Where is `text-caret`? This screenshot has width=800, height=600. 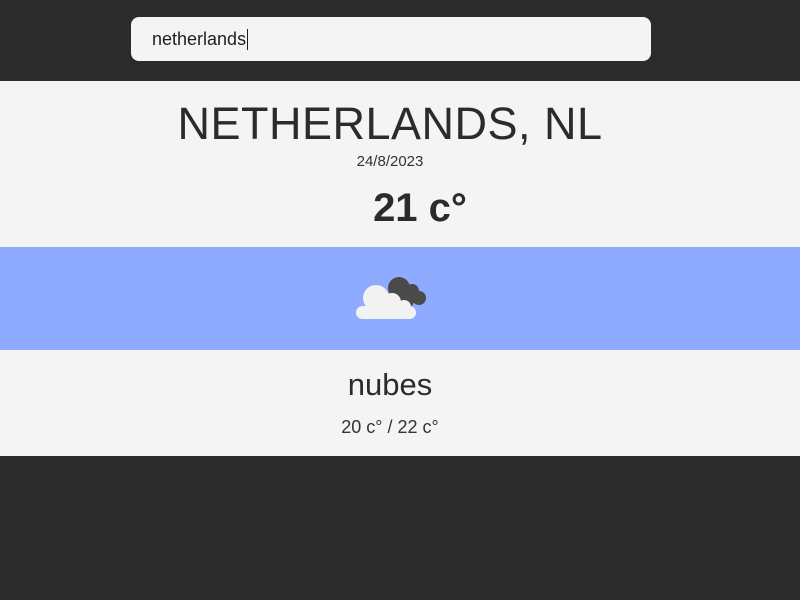 text-caret is located at coordinates (248, 39).